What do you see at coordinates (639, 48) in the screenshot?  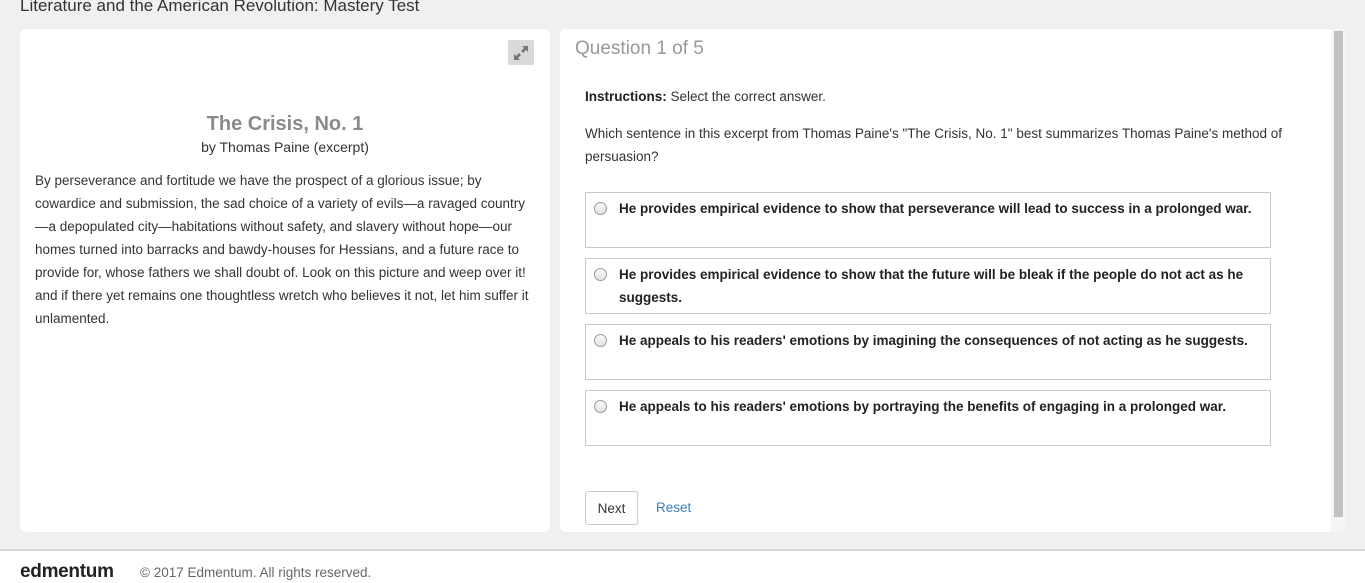 I see `question-header: Question 1 of 5` at bounding box center [639, 48].